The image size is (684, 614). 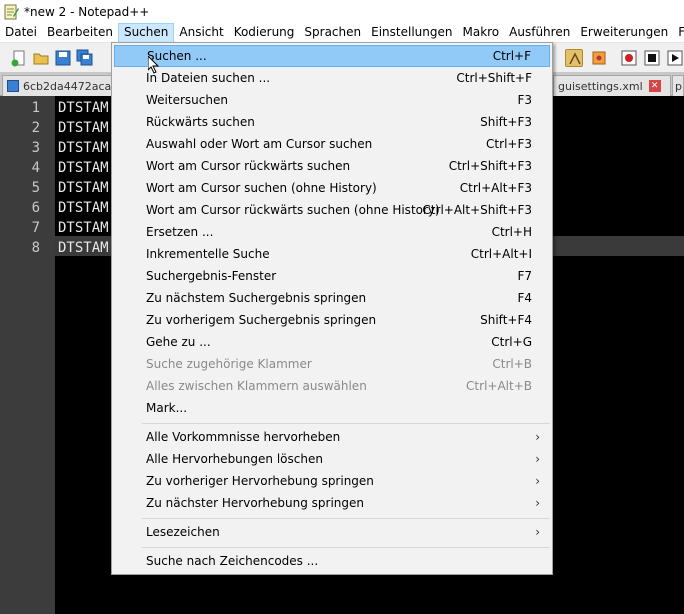 What do you see at coordinates (35, 108) in the screenshot?
I see `line-number: 1` at bounding box center [35, 108].